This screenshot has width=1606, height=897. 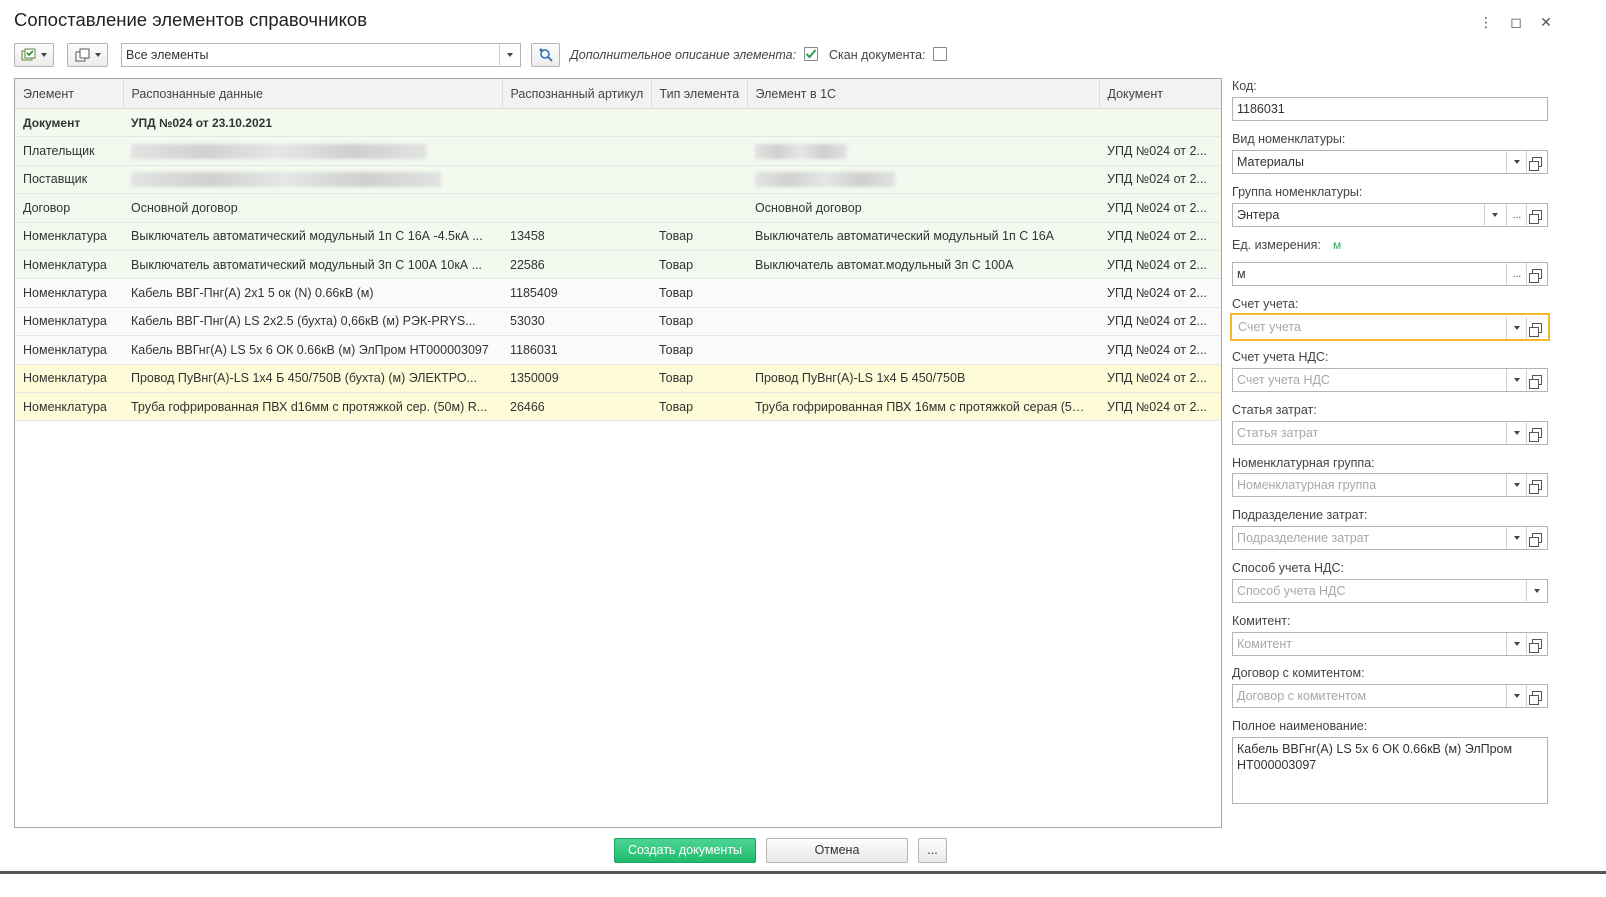 I want to click on extra-description-label: Дополнительное описание элемента:, so click(x=683, y=55).